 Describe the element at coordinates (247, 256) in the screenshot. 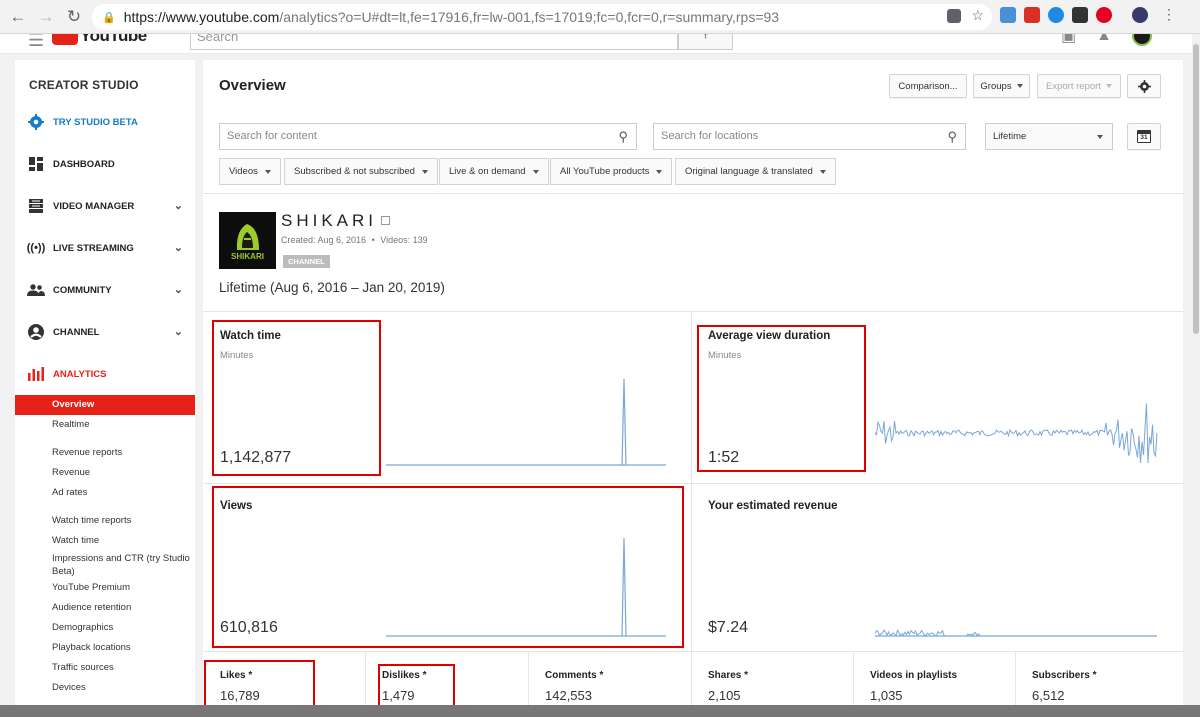

I see `channel-avatar-text: SHIKARI` at that location.